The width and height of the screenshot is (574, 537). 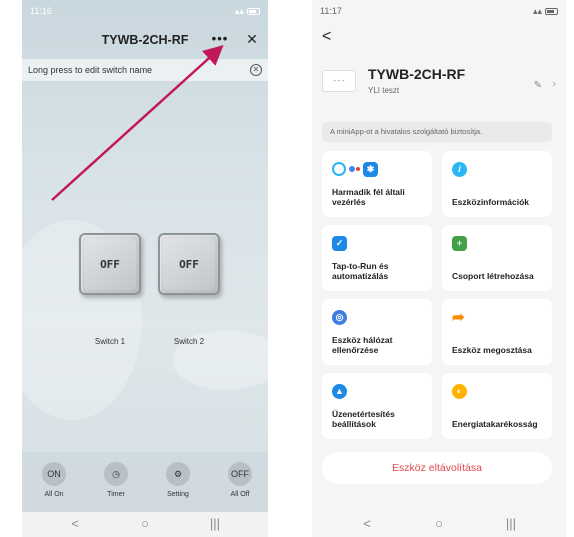 I want to click on arrow-line, so click(x=137, y=122).